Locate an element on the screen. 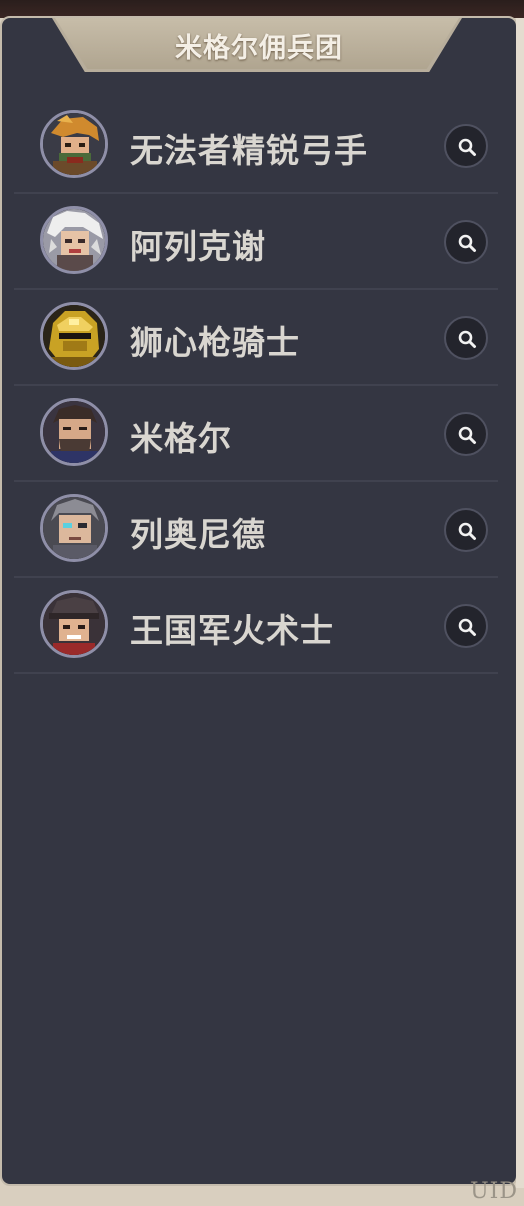 This screenshot has height=1206, width=524. panel-title: 米格尔佣兵团 is located at coordinates (259, 48).